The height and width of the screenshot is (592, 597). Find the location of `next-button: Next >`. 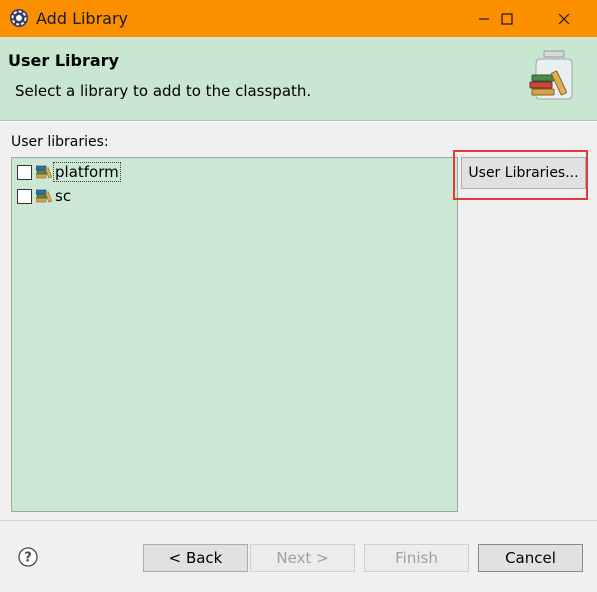

next-button: Next > is located at coordinates (302, 558).